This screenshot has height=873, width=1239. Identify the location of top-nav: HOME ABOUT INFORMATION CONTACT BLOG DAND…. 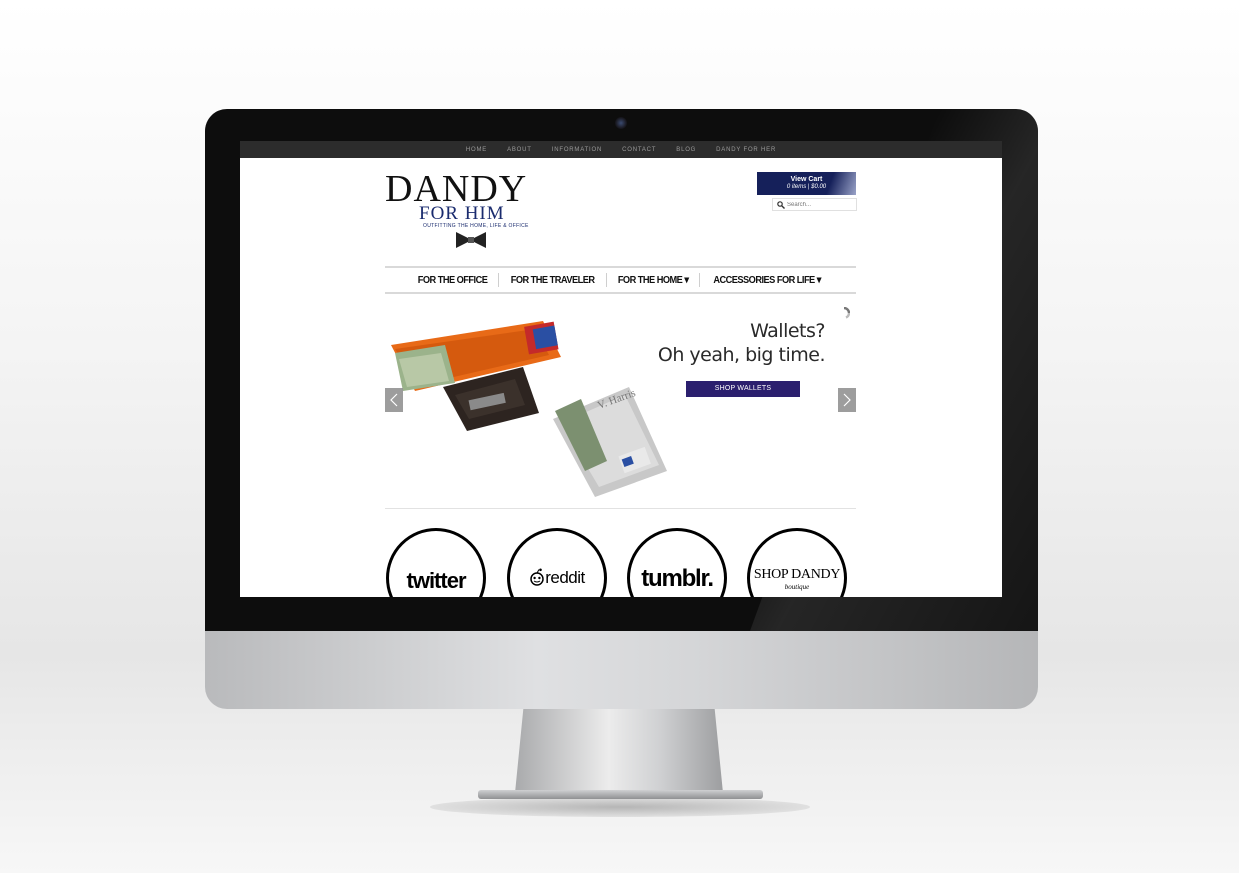
(621, 149).